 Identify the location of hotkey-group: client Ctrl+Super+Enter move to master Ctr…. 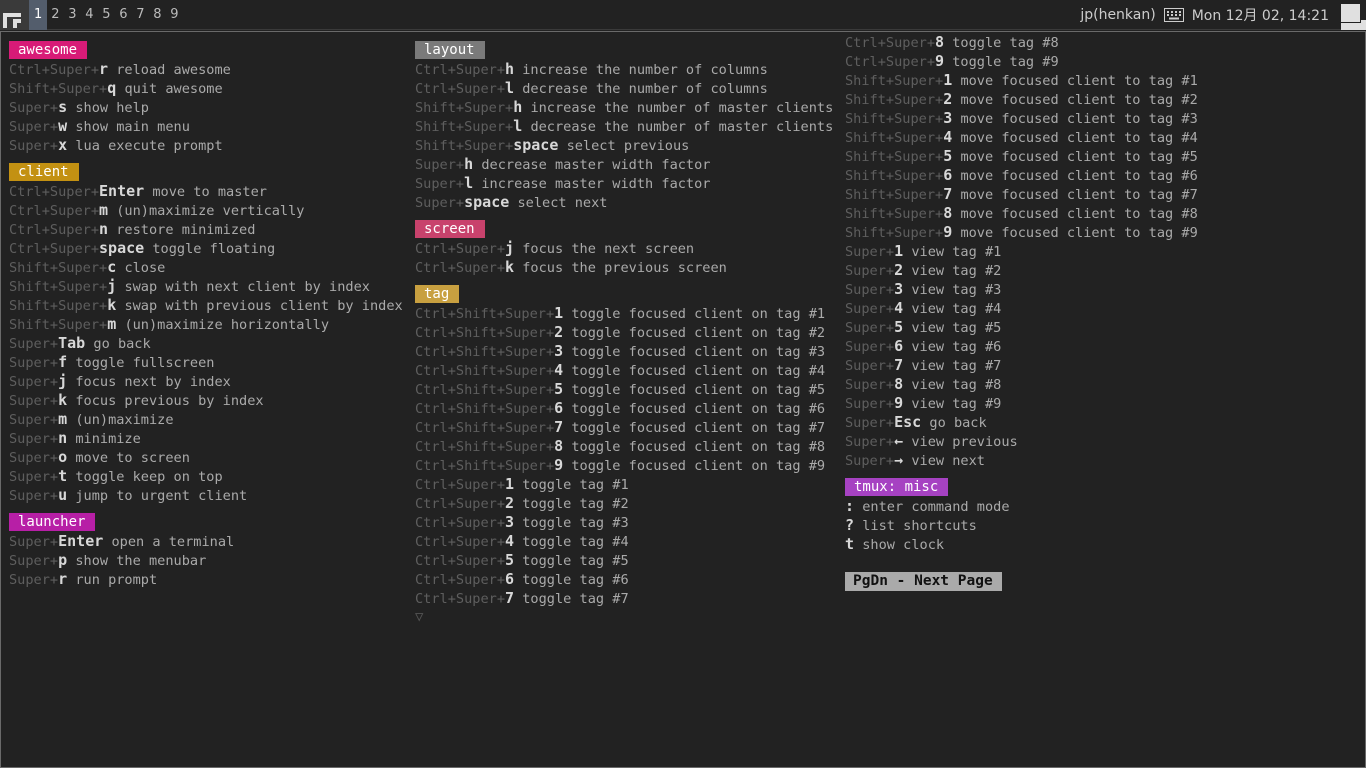
(206, 333).